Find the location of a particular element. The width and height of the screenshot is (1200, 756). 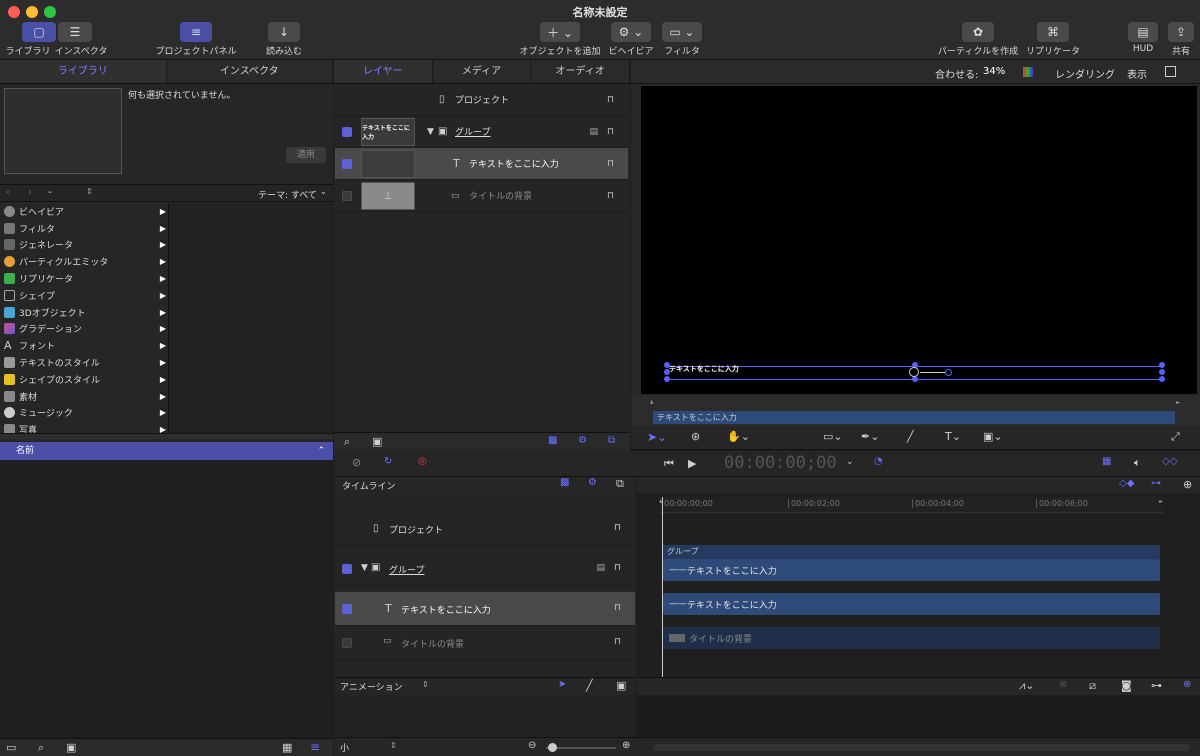

timeline-row-text: T テキストをここに入力 ⊓ is located at coordinates (485, 609).